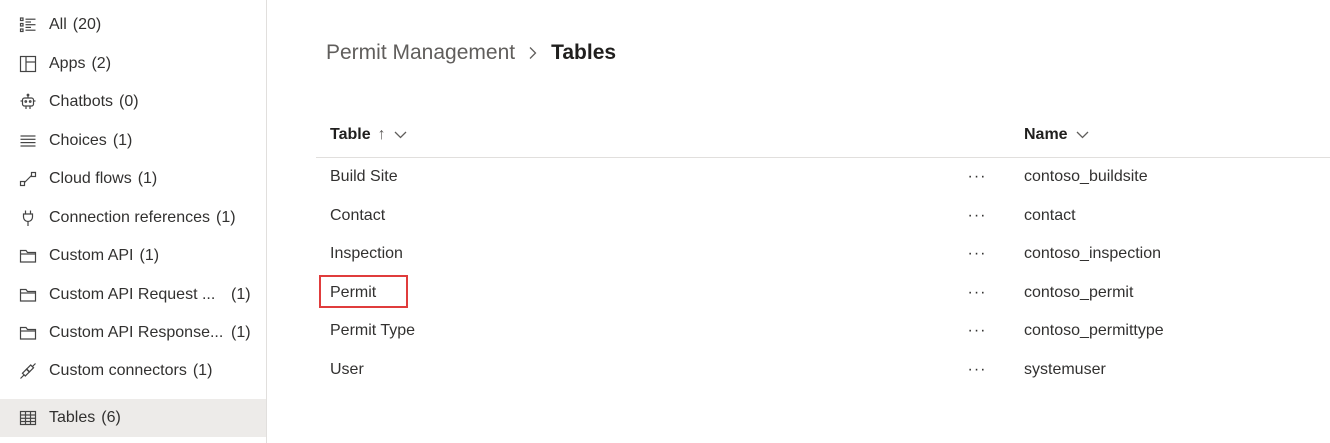  I want to click on table-row: User ··· systemuser, so click(823, 370).